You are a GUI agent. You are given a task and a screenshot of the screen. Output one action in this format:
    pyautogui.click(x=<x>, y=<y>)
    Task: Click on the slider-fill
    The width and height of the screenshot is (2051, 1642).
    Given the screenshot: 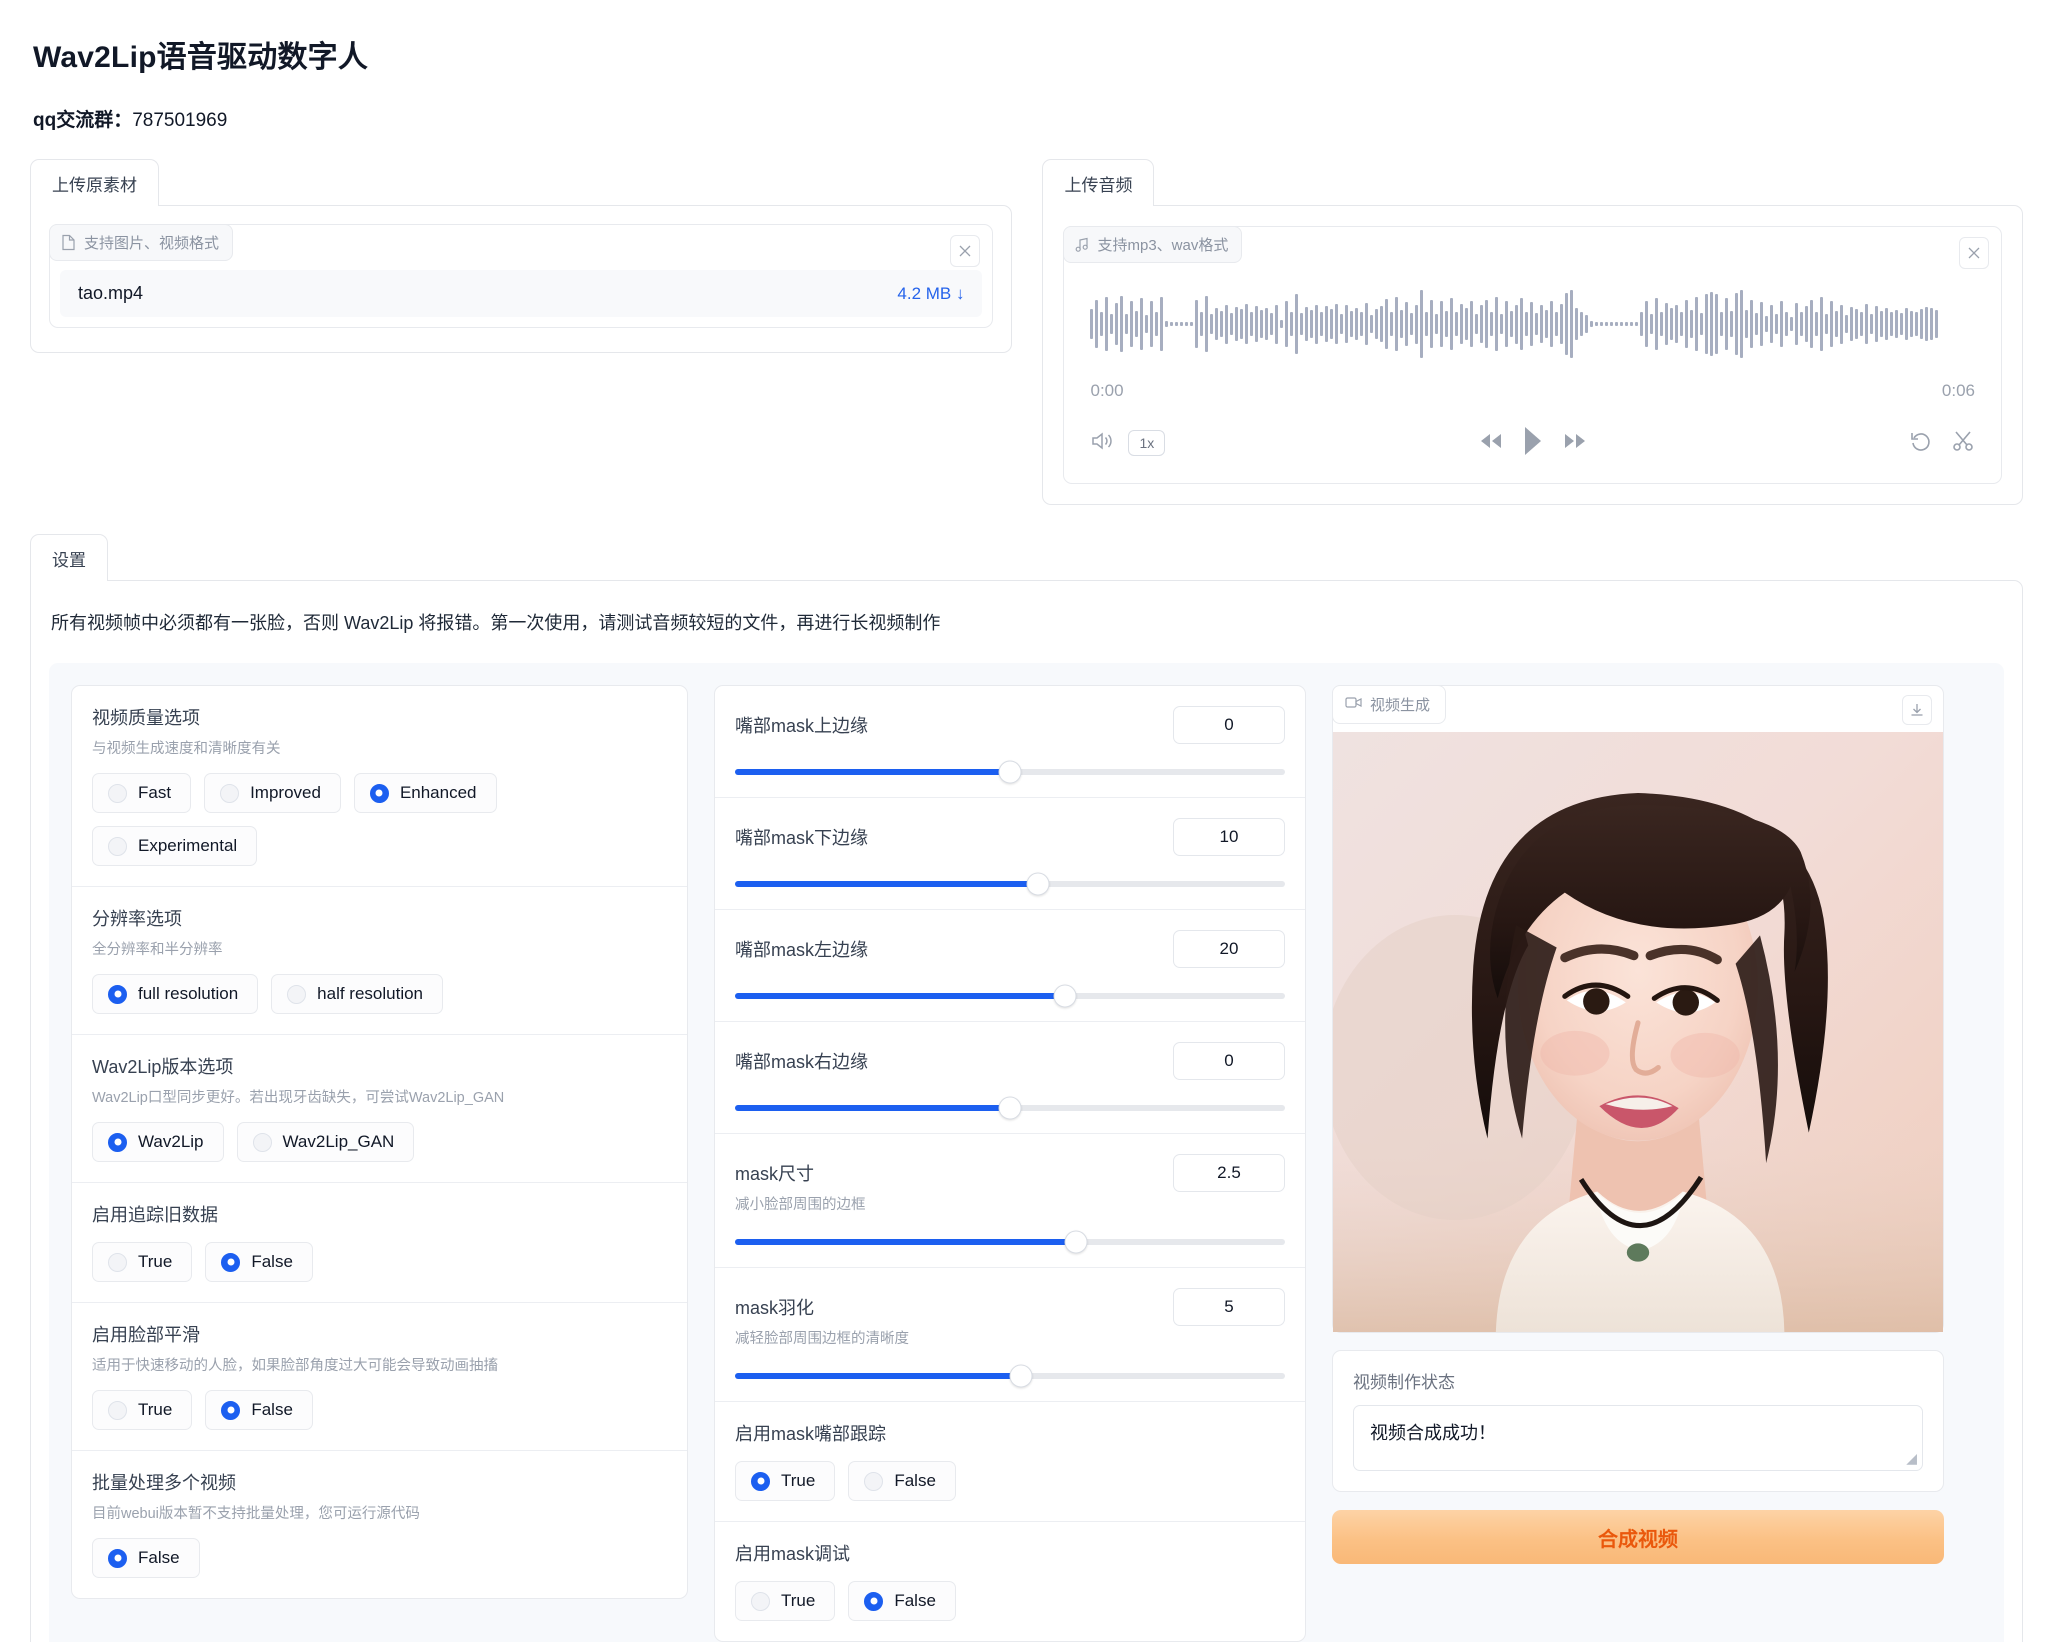 What is the action you would take?
    pyautogui.click(x=900, y=996)
    